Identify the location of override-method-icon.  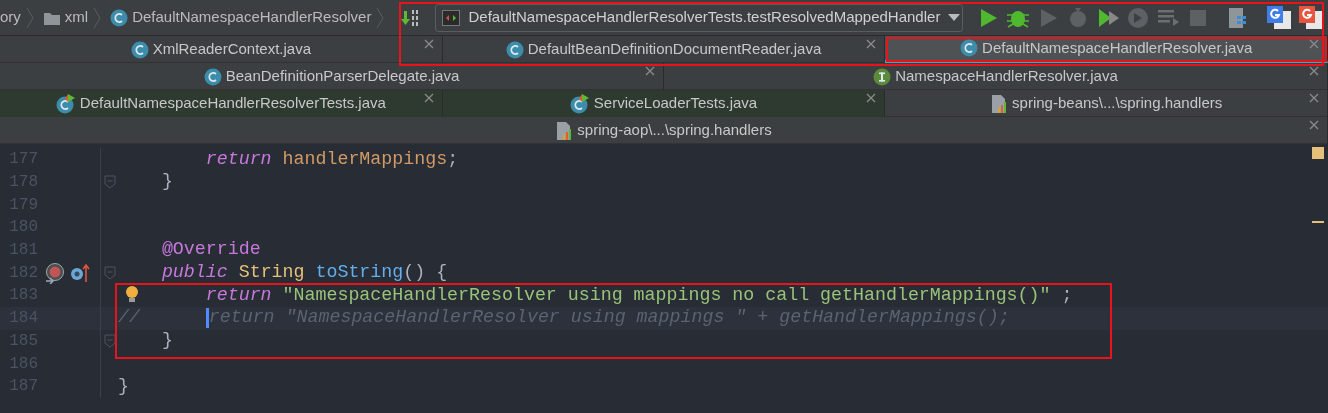
(55, 272).